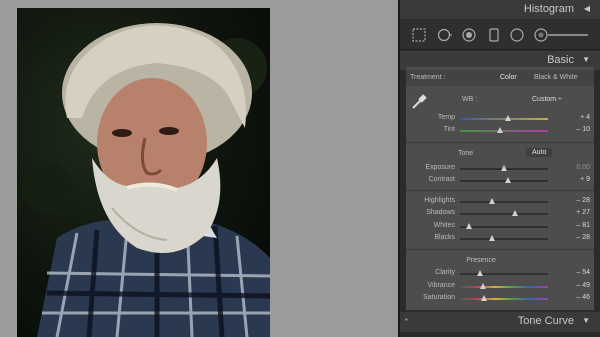  What do you see at coordinates (500, 9) in the screenshot?
I see `histogram-header: Histogram ◀` at bounding box center [500, 9].